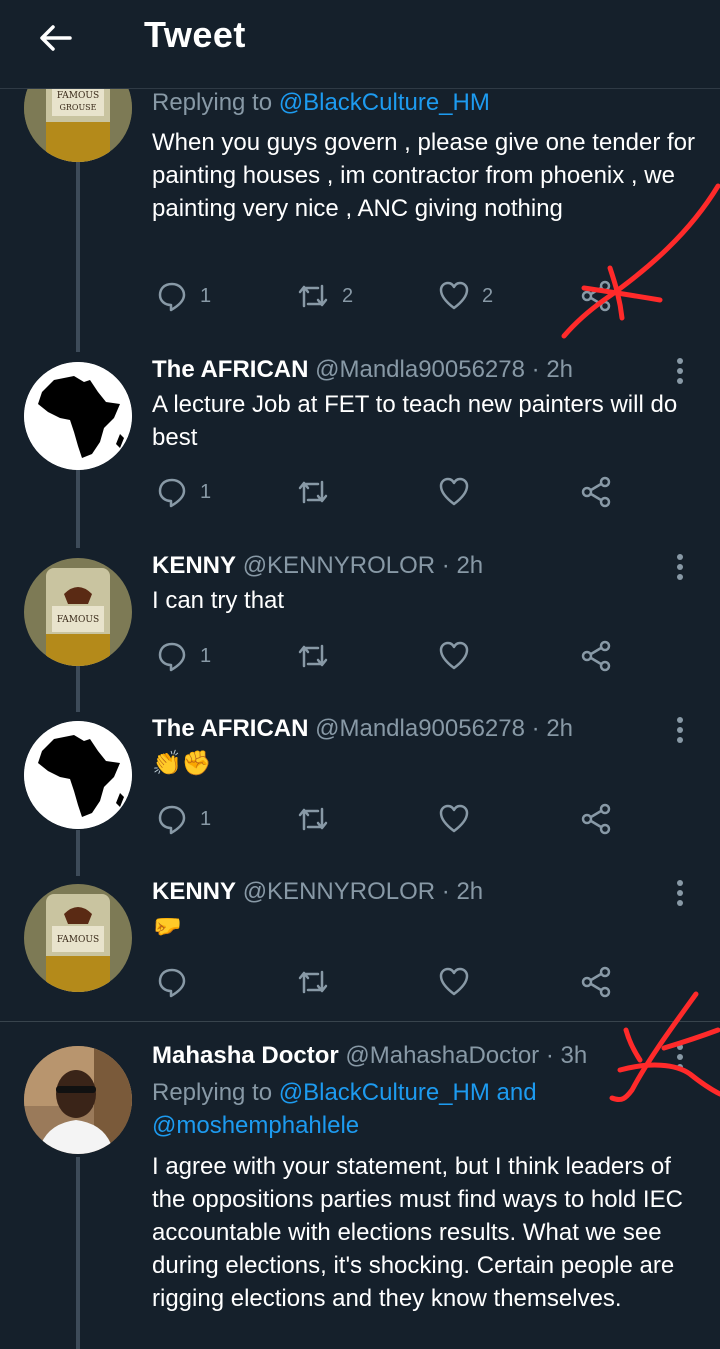 This screenshot has width=720, height=1349. What do you see at coordinates (218, 600) in the screenshot?
I see `tweet-text: I can try that` at bounding box center [218, 600].